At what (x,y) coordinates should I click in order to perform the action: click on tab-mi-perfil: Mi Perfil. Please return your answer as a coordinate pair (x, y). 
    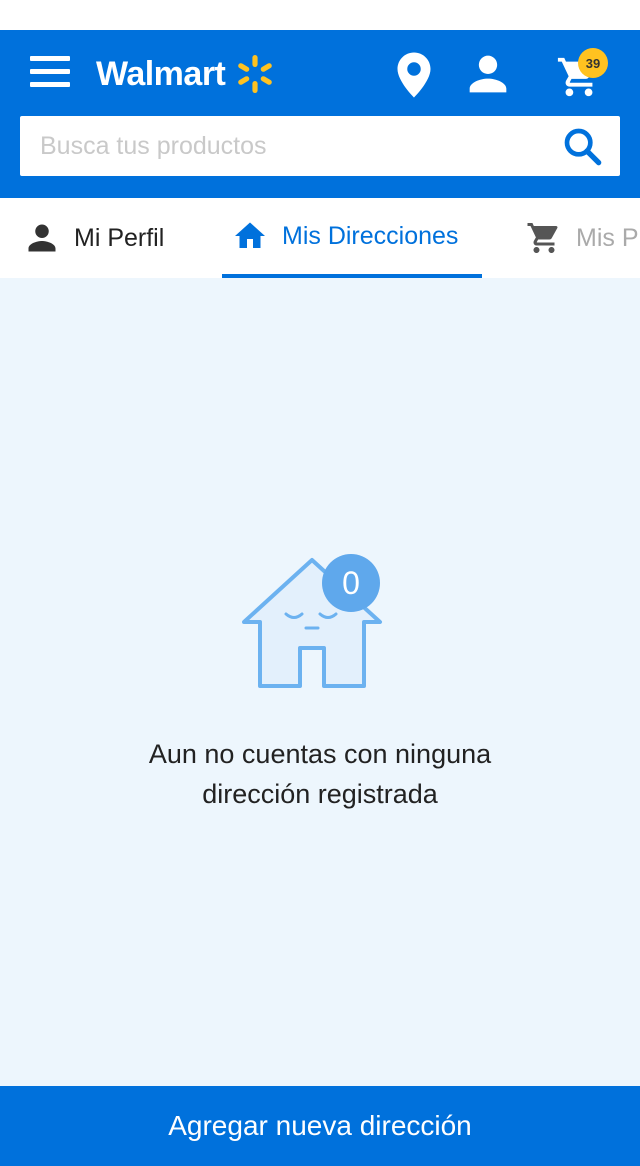
    Looking at the image, I should click on (94, 238).